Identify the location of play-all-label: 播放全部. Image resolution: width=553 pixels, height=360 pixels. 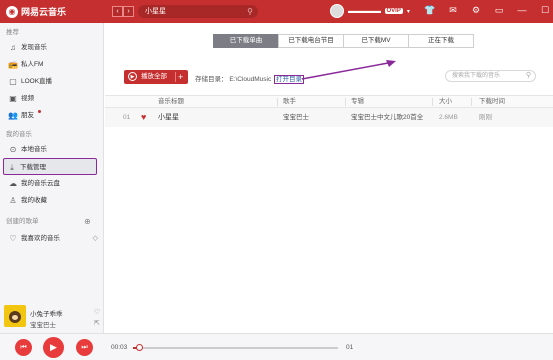
(154, 76).